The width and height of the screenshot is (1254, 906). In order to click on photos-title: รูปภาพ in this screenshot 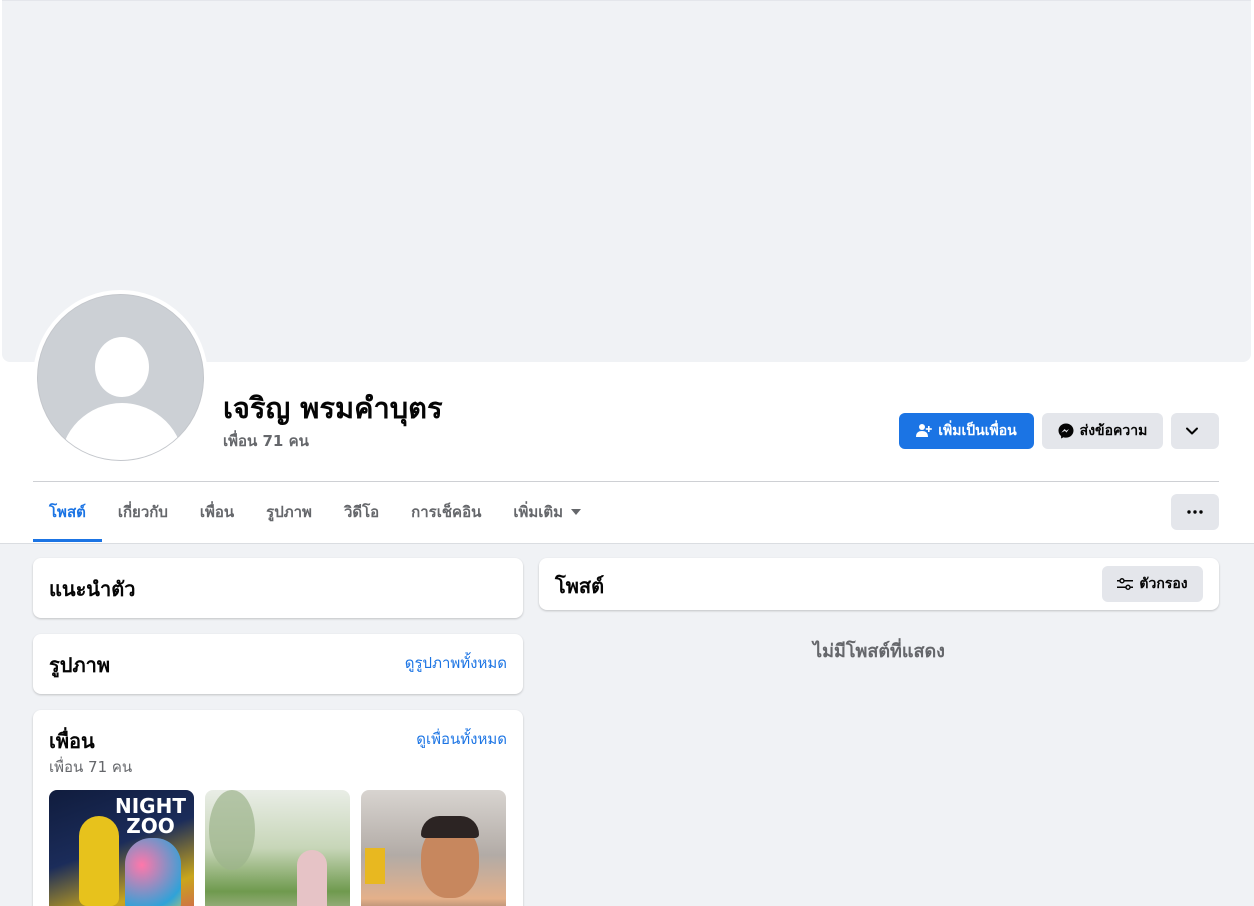, I will do `click(79, 665)`.